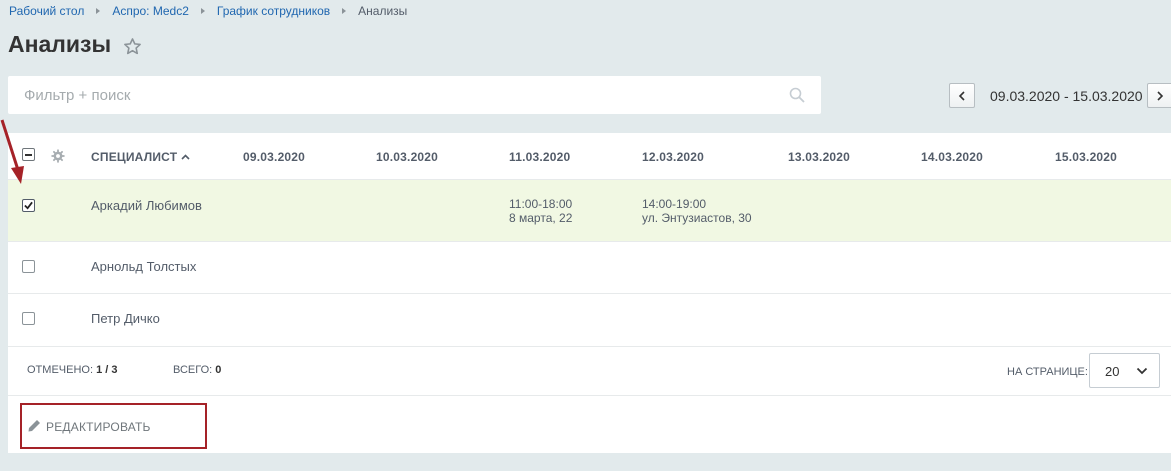 Image resolution: width=1171 pixels, height=471 pixels. I want to click on schedule-slot: 14:00-19:00 ул. Энтузиастов, 30, so click(697, 211).